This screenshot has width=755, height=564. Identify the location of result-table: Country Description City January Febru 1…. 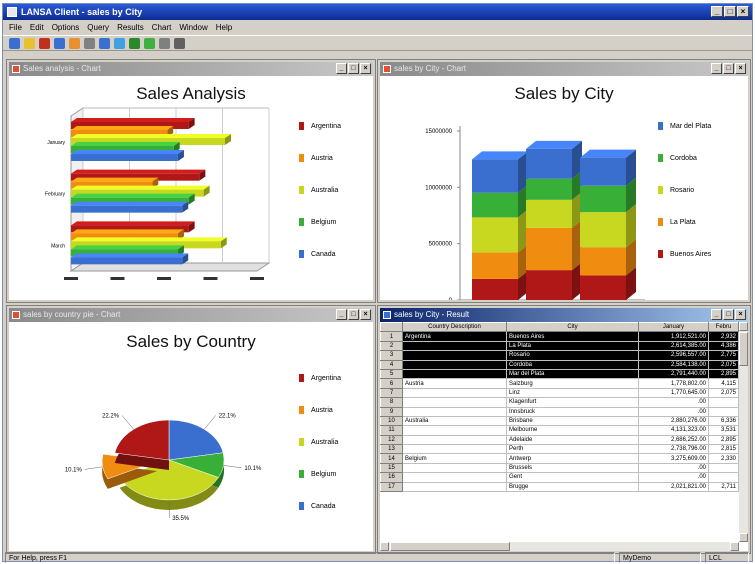
(559, 407).